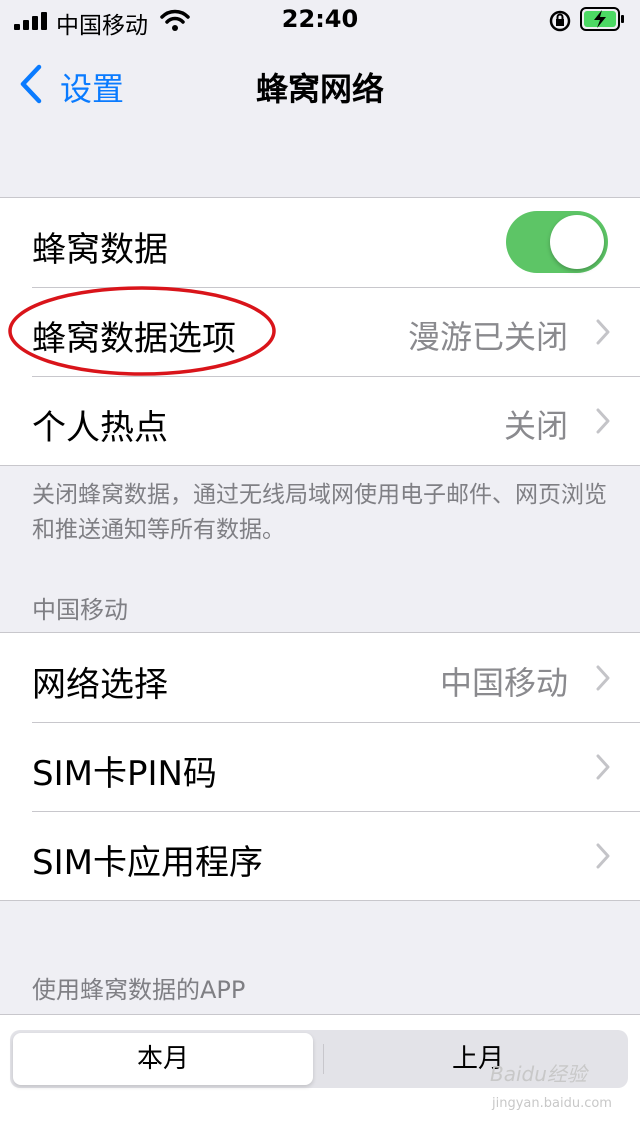  I want to click on sim-pin-row: SIM卡PIN码, so click(320, 766).